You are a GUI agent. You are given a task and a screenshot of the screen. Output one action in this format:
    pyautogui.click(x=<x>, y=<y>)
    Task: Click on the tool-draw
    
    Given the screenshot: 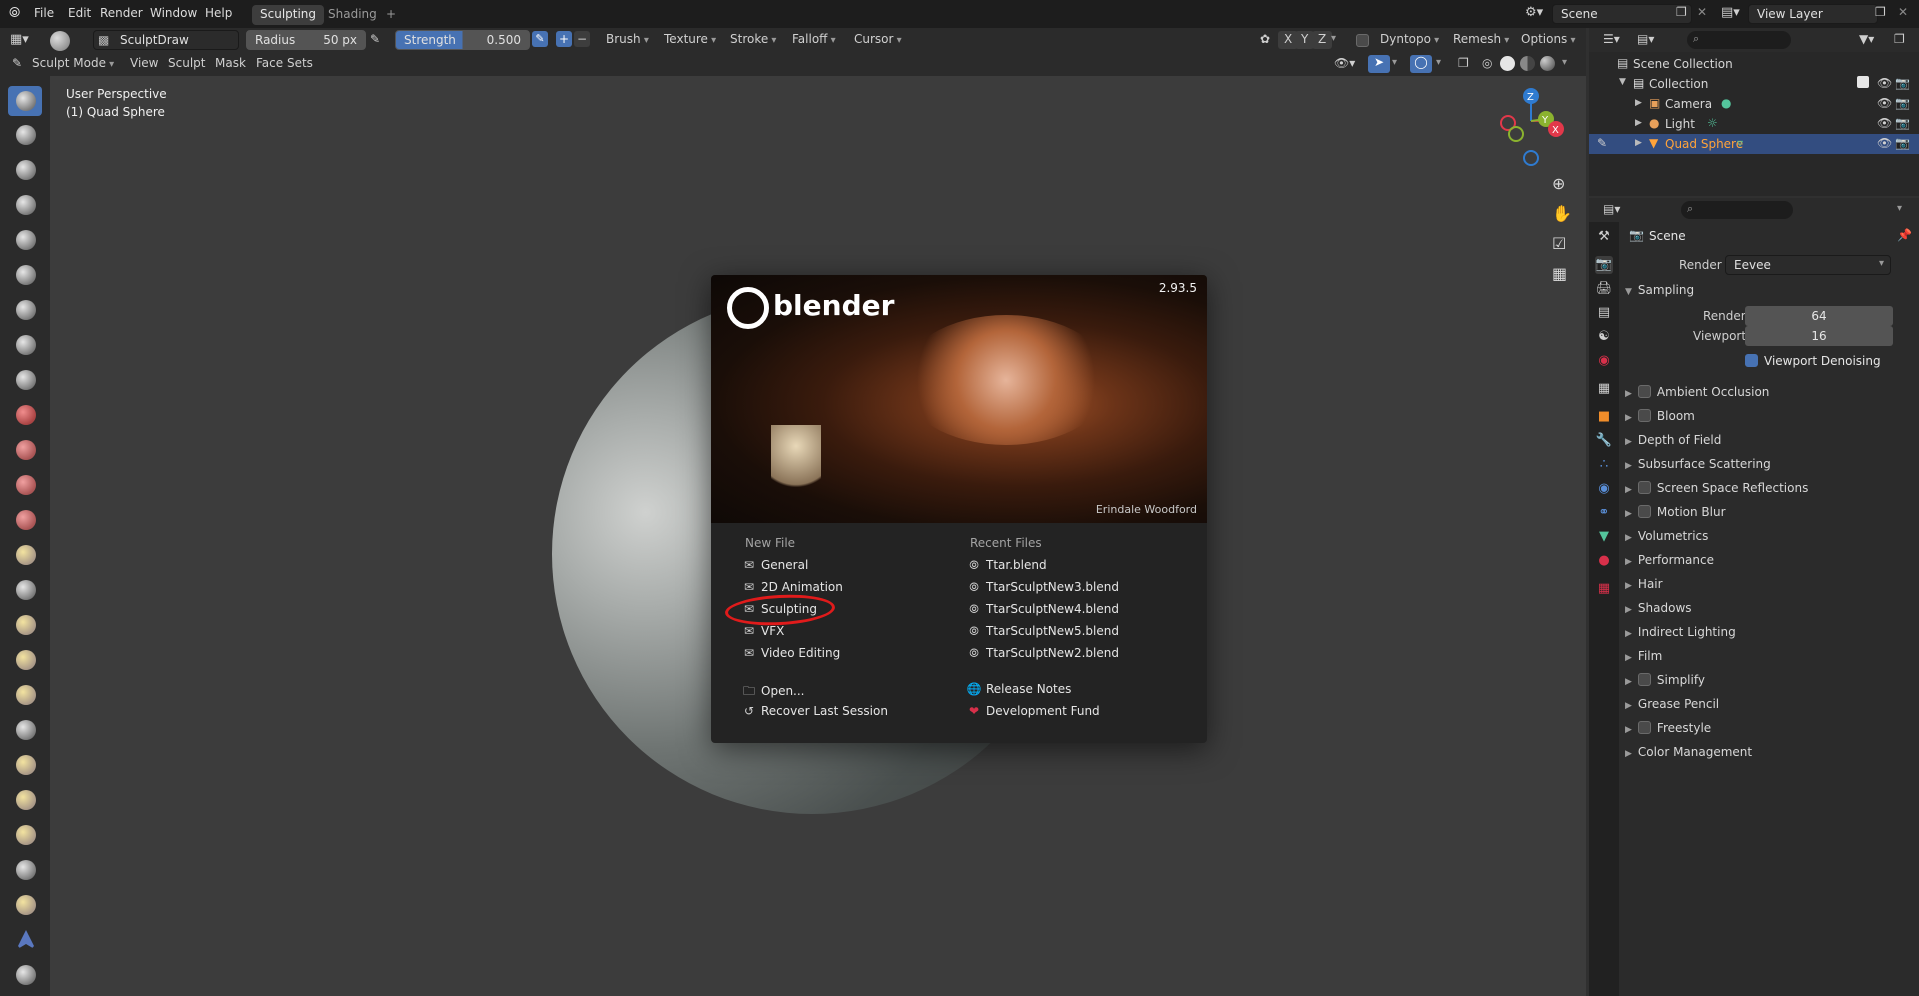 What is the action you would take?
    pyautogui.click(x=25, y=101)
    